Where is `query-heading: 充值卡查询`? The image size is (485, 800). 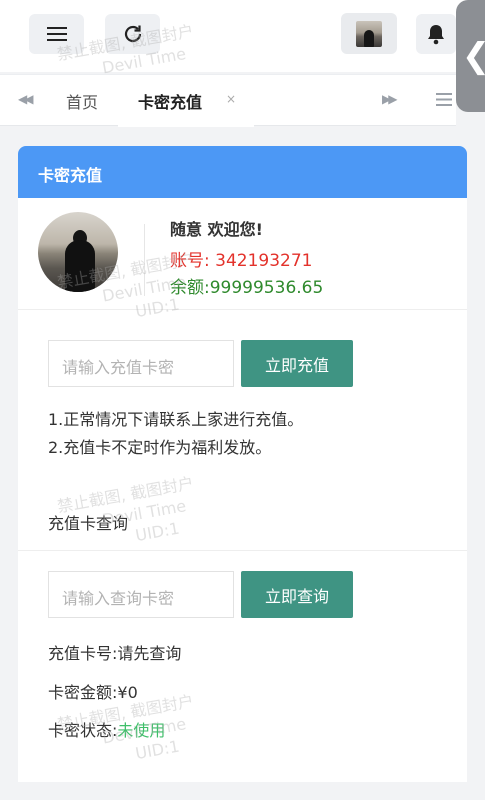 query-heading: 充值卡查询 is located at coordinates (88, 523).